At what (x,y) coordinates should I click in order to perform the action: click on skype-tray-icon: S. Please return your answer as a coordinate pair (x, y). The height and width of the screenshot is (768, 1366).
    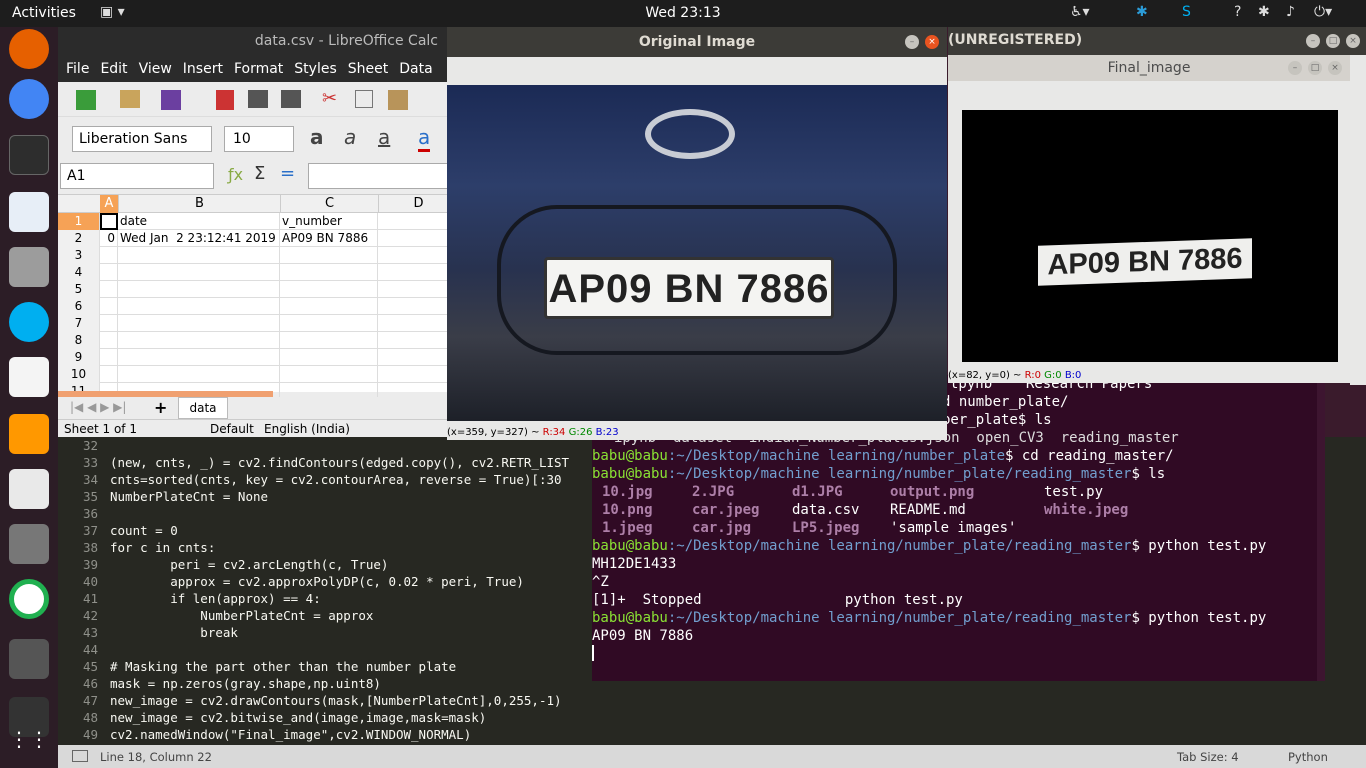
    Looking at the image, I should click on (1186, 12).